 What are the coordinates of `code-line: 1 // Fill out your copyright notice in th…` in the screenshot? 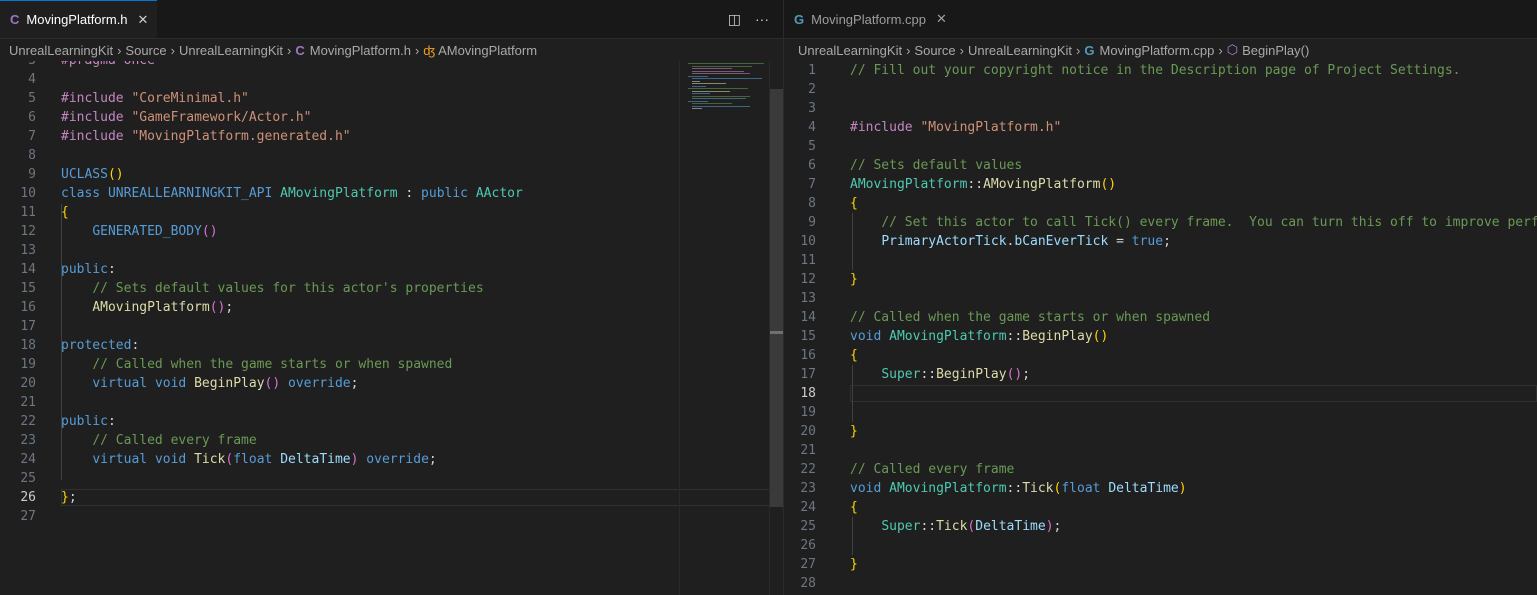 It's located at (1160, 70).